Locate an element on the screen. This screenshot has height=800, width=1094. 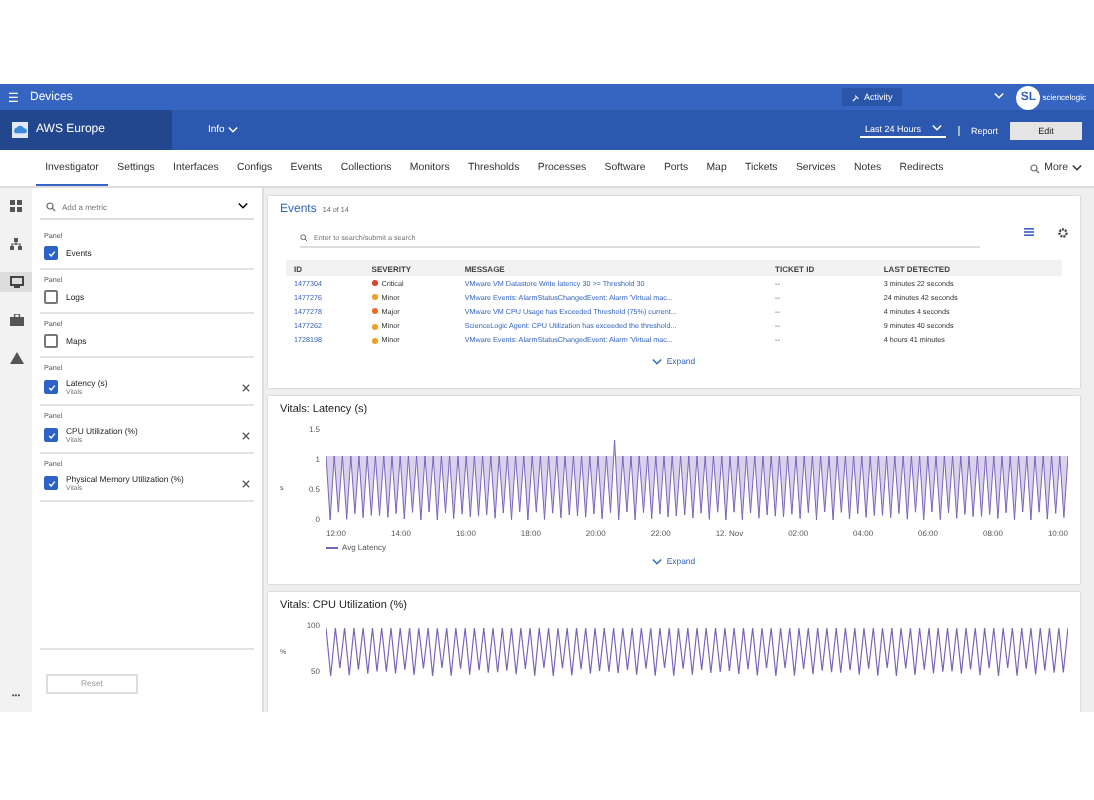
cloud-device-icon is located at coordinates (20, 130).